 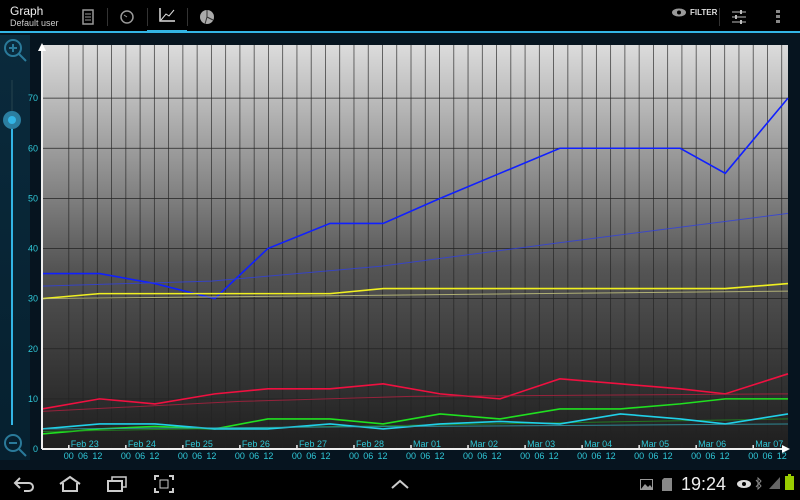 What do you see at coordinates (33, 98) in the screenshot?
I see `y-tick-label: 70` at bounding box center [33, 98].